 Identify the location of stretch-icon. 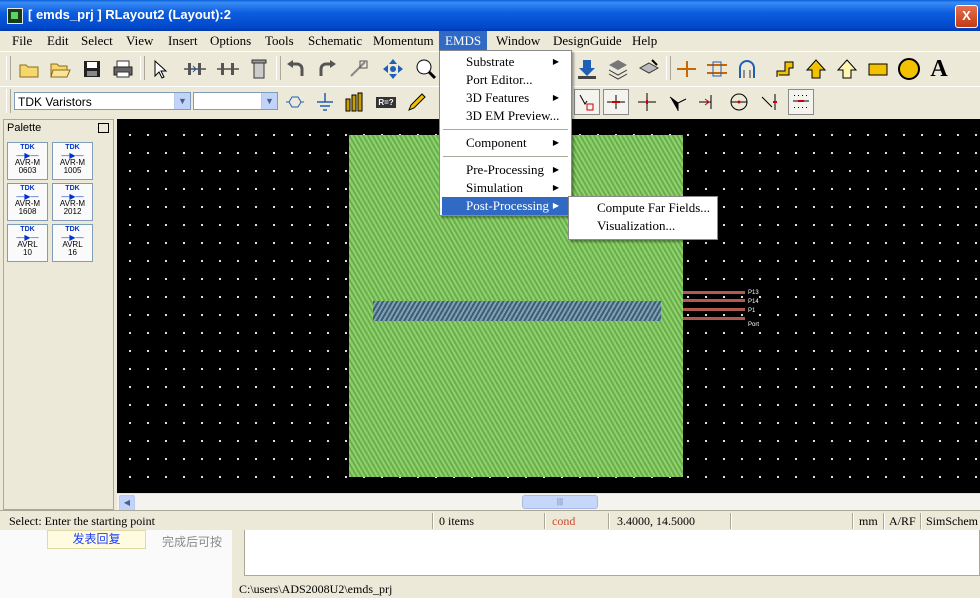
(359, 69).